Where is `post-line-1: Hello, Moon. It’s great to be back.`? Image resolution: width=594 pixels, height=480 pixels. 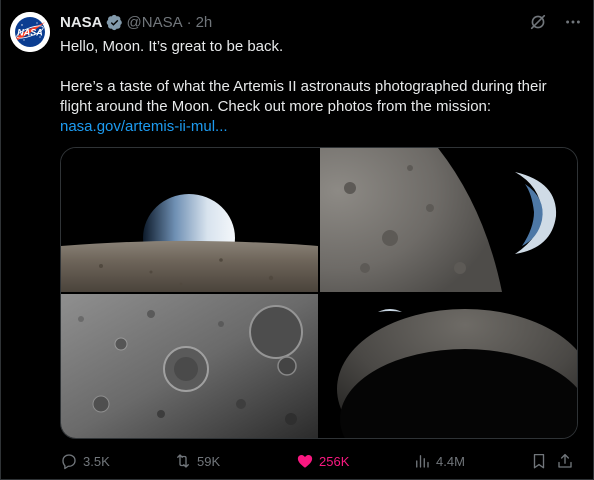 post-line-1: Hello, Moon. It’s great to be back. is located at coordinates (172, 46).